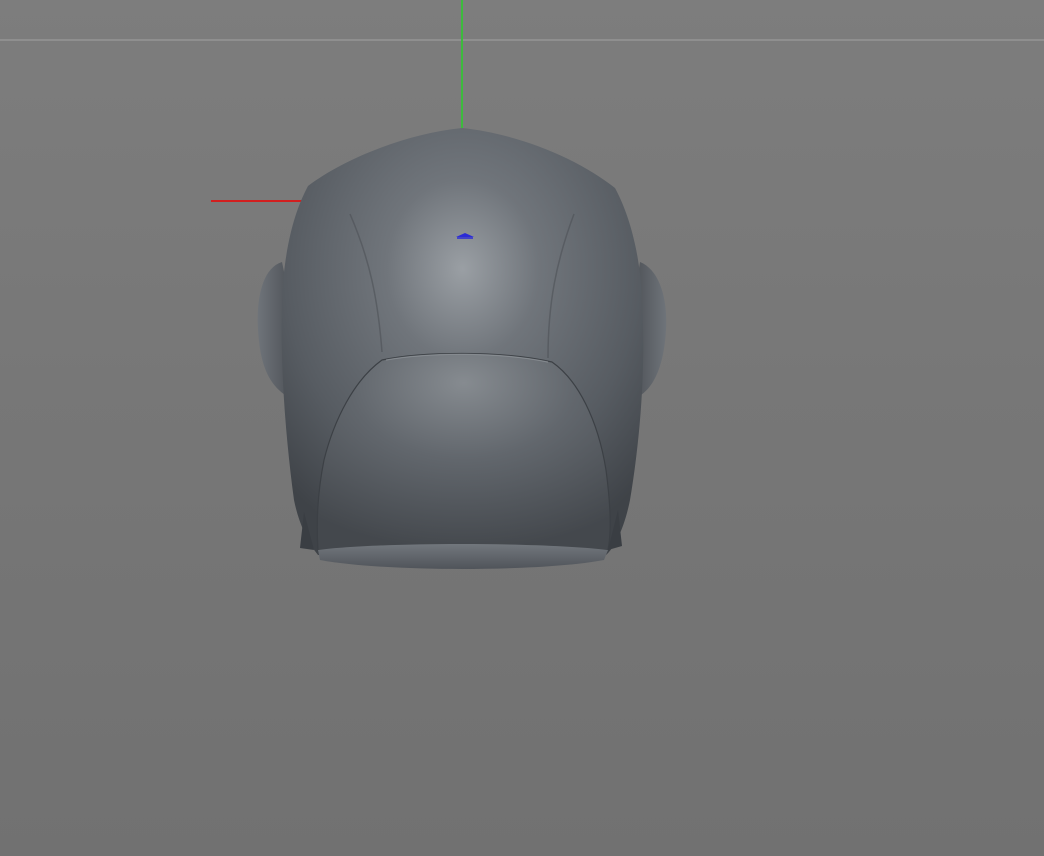 Image resolution: width=1044 pixels, height=856 pixels. What do you see at coordinates (463, 451) in the screenshot?
I see `helmet-visor` at bounding box center [463, 451].